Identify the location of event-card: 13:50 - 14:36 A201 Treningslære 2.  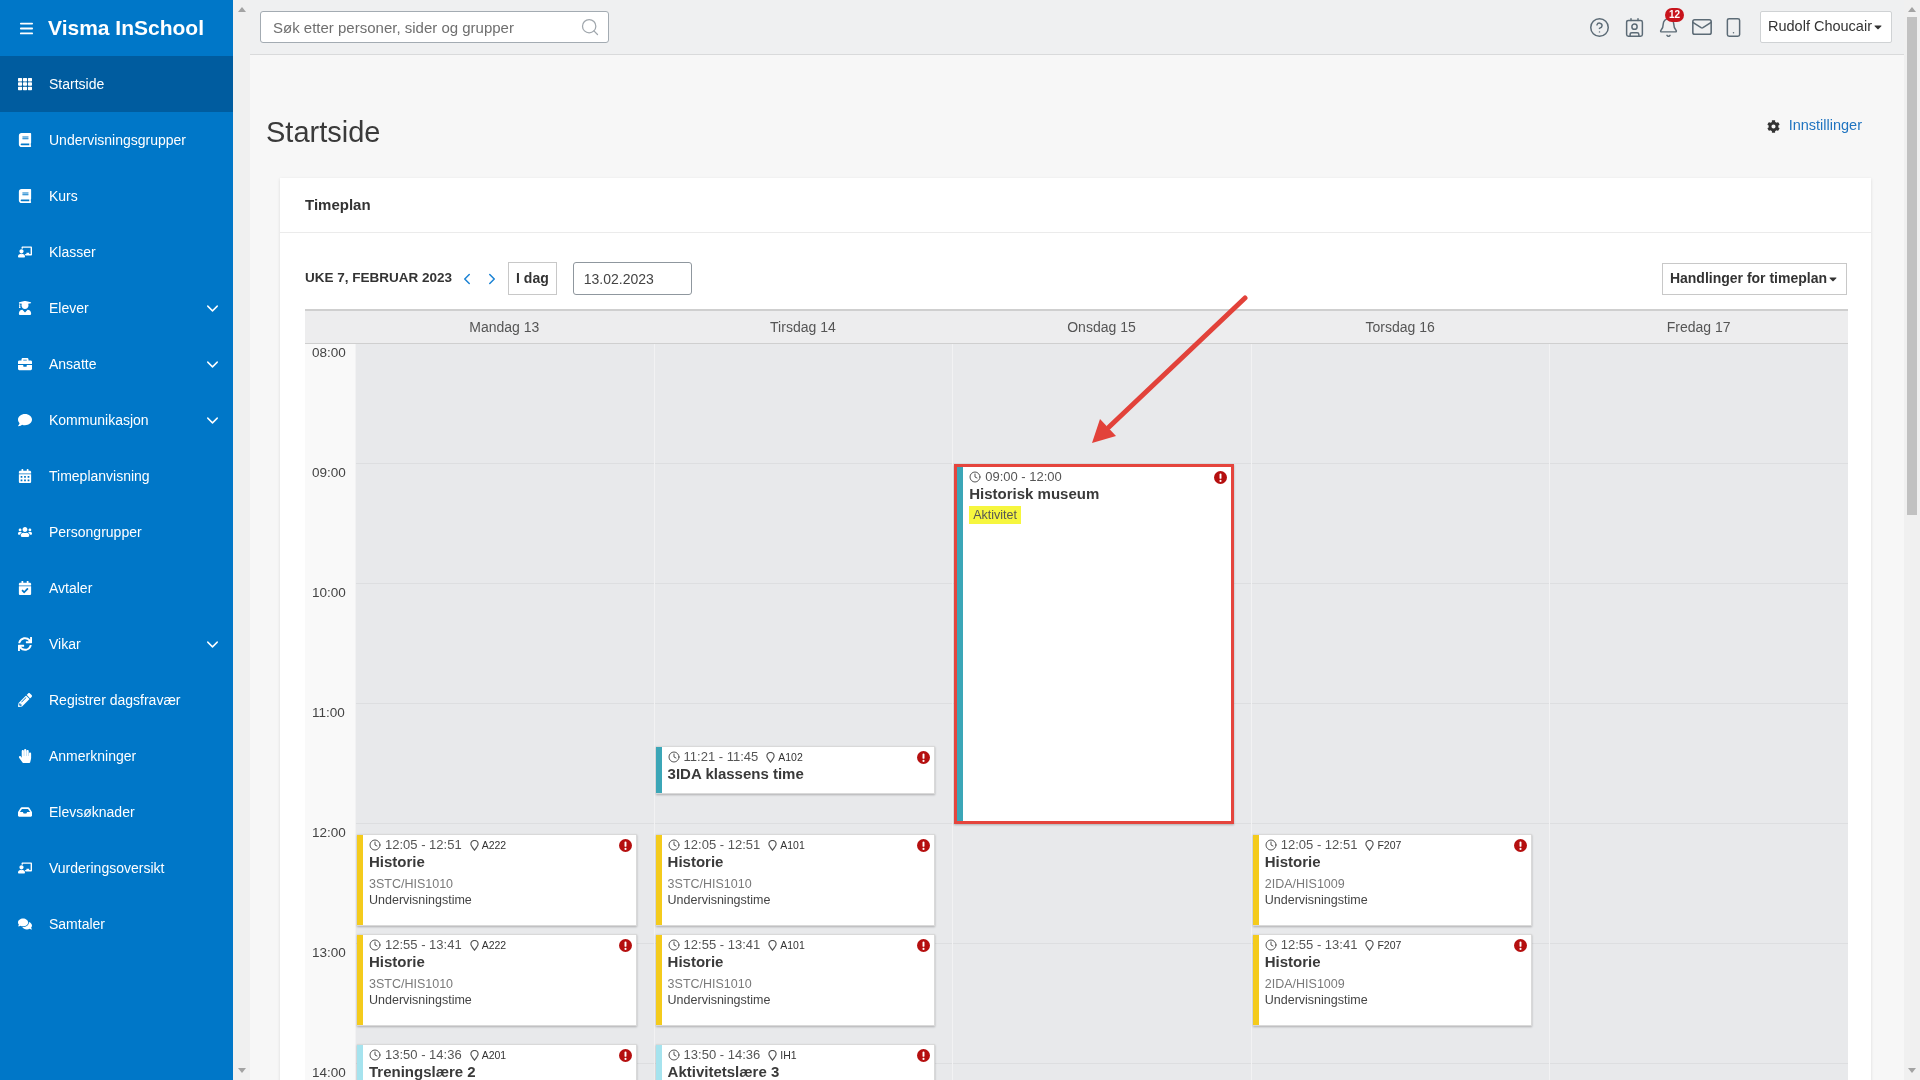
(497, 1062).